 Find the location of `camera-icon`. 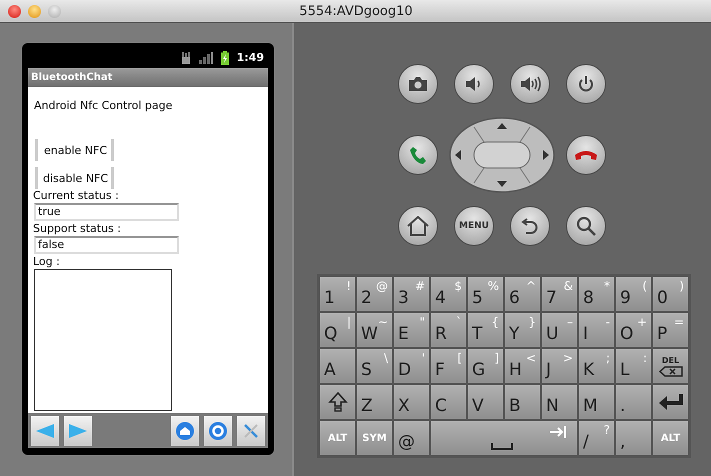

camera-icon is located at coordinates (418, 84).